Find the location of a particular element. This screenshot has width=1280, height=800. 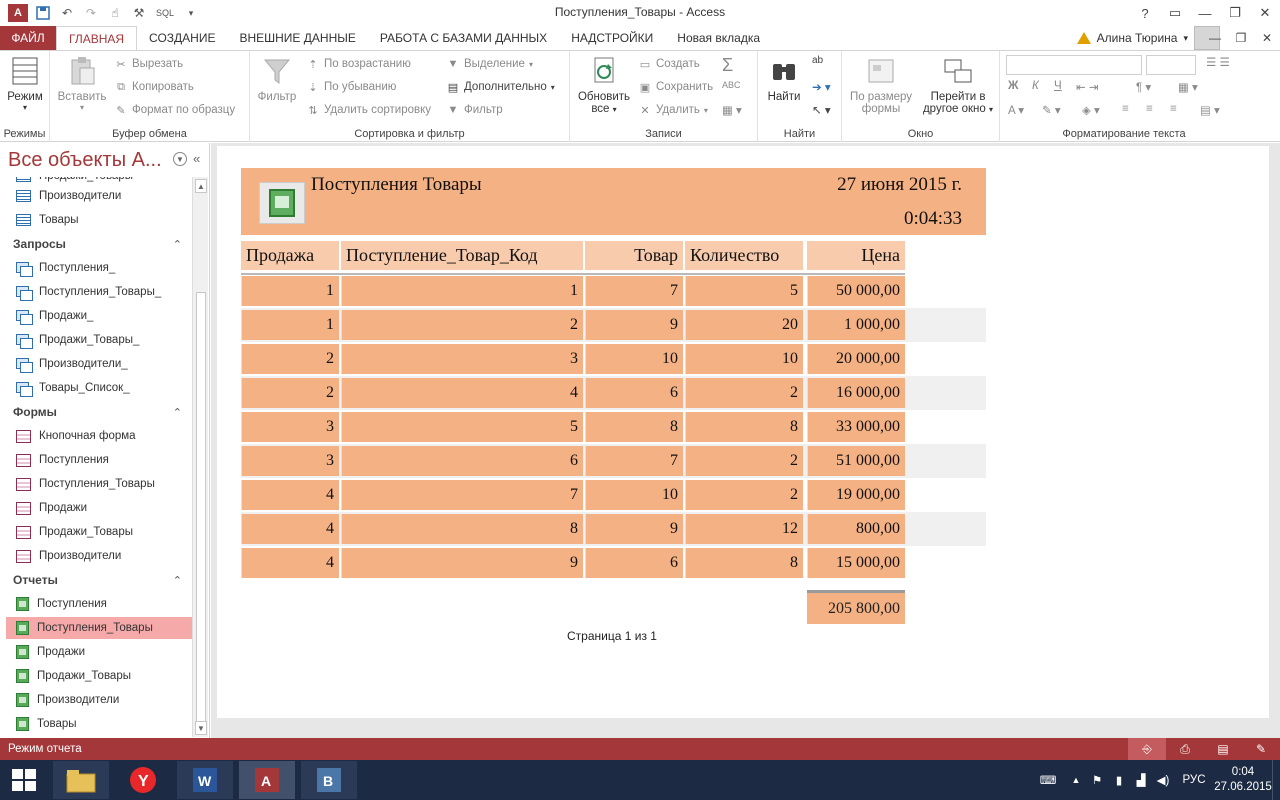

fill-color-icon: ◈ ▾ is located at coordinates (1091, 110).